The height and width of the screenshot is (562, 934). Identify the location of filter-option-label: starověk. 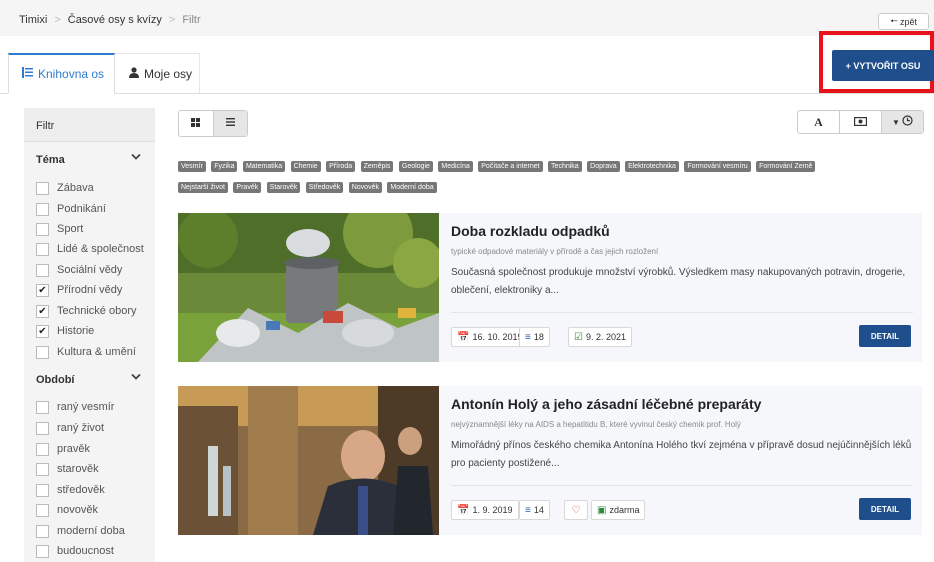
(78, 469).